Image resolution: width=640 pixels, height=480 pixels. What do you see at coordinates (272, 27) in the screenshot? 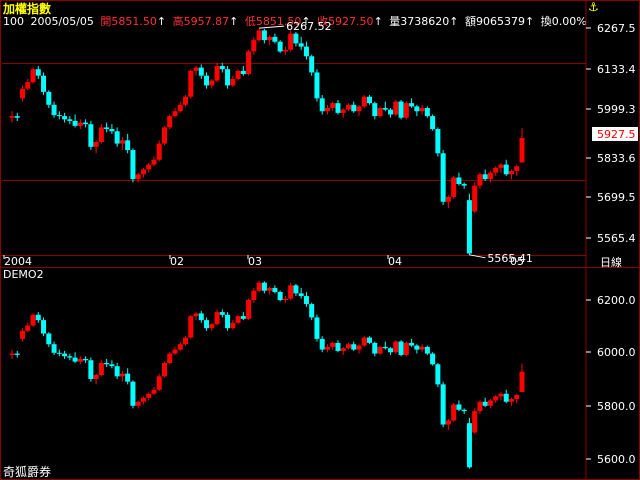
I see `max-annotation-leader` at bounding box center [272, 27].